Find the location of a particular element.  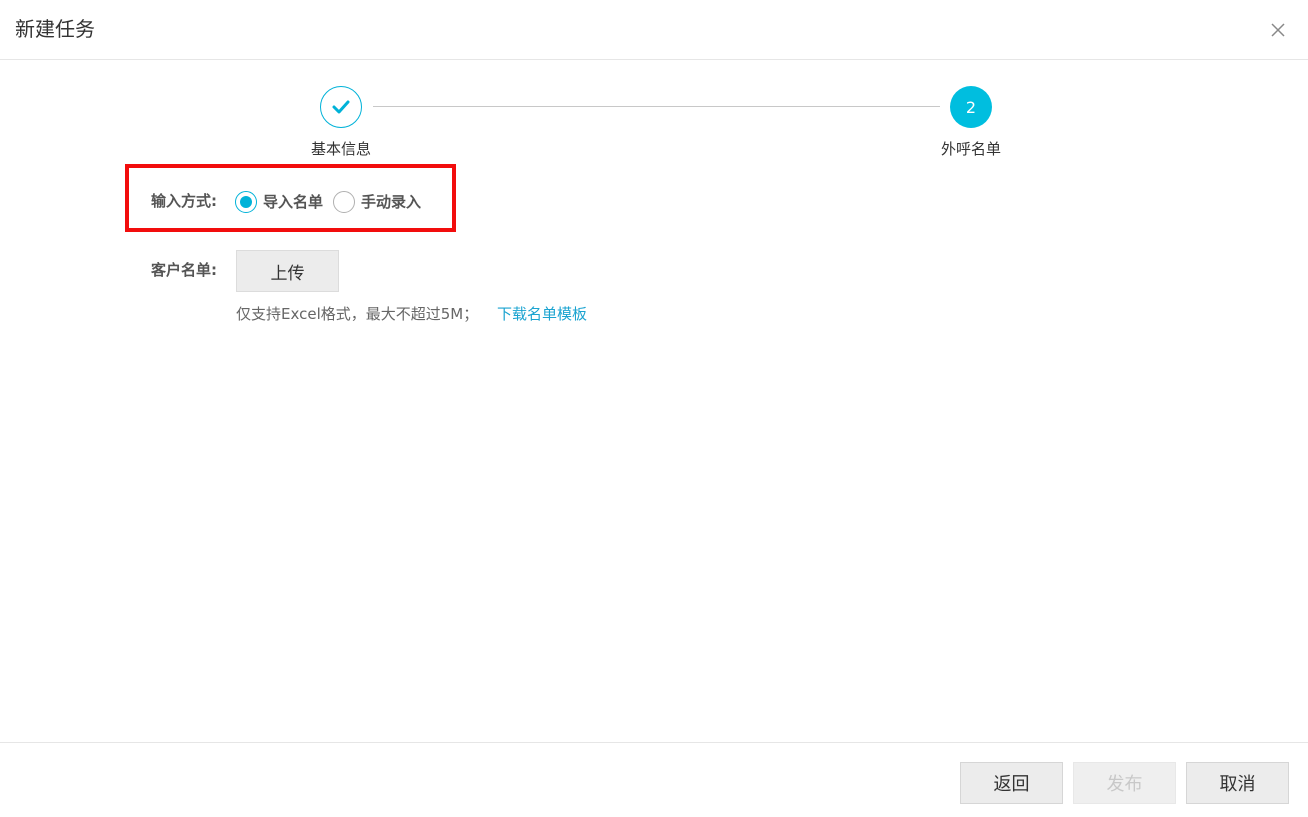

step-2-number: 2 is located at coordinates (971, 107).